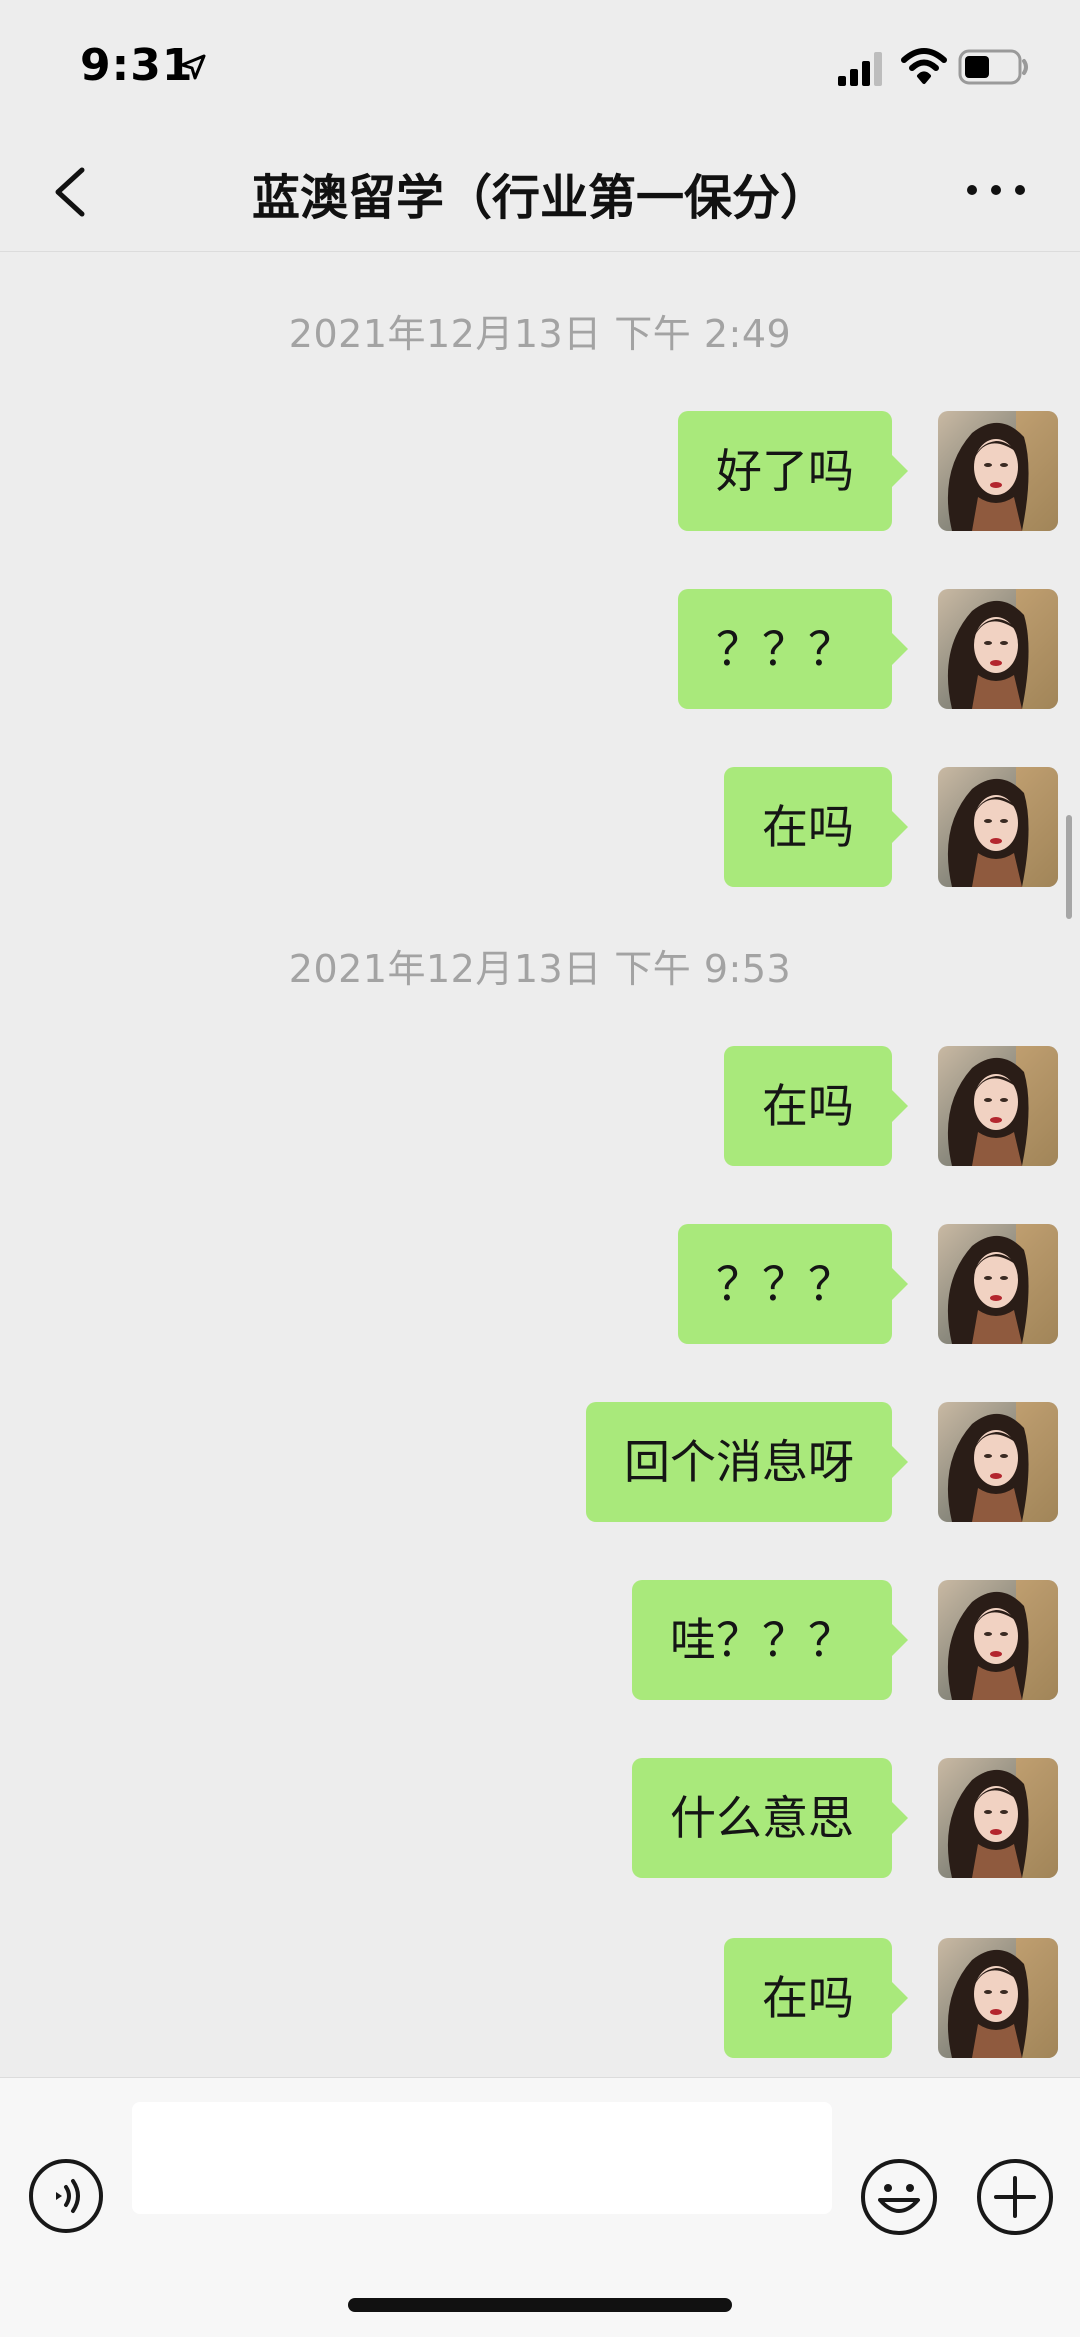 This screenshot has width=1080, height=2337. What do you see at coordinates (993, 67) in the screenshot?
I see `battery-icon` at bounding box center [993, 67].